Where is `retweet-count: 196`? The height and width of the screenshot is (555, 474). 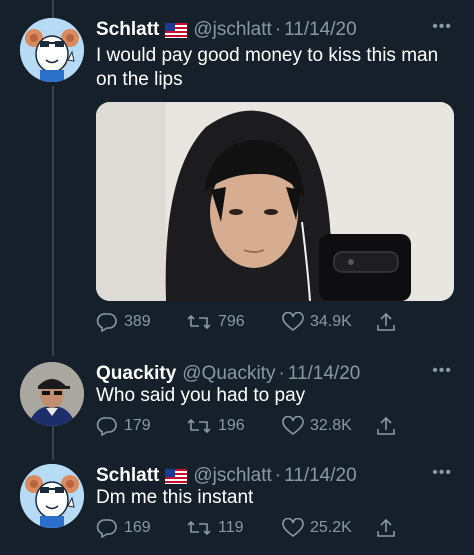
retweet-count: 196 is located at coordinates (231, 425).